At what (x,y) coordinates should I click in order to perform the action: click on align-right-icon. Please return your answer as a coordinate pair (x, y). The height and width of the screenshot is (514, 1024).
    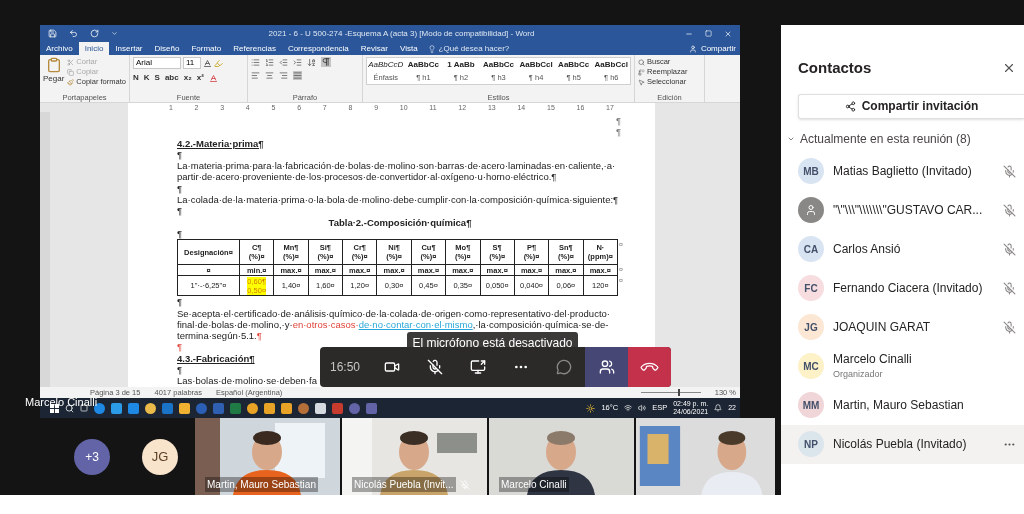
    Looking at the image, I should click on (283, 75).